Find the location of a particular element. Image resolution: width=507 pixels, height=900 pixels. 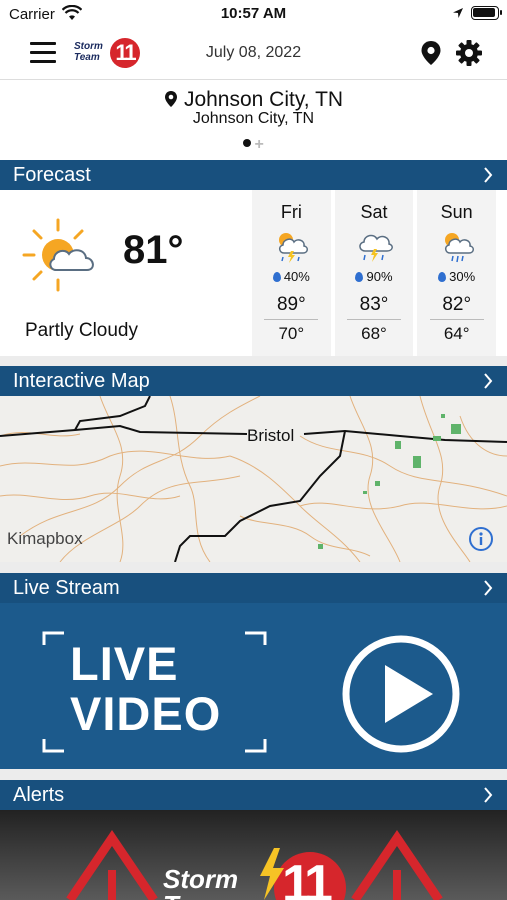

battery-icon is located at coordinates (486, 13).